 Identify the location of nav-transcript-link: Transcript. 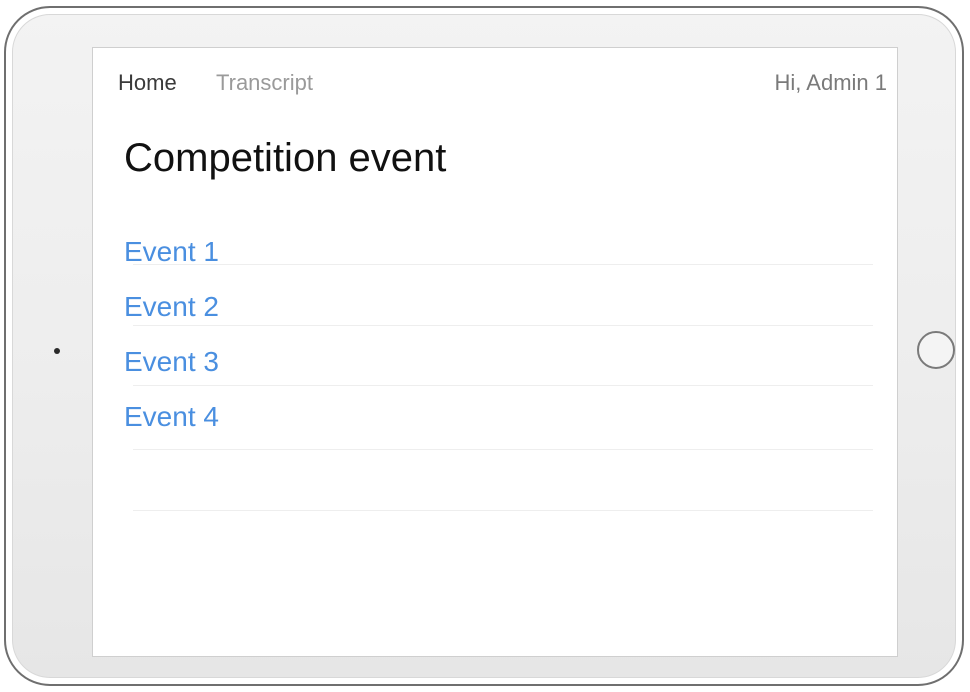
(264, 83).